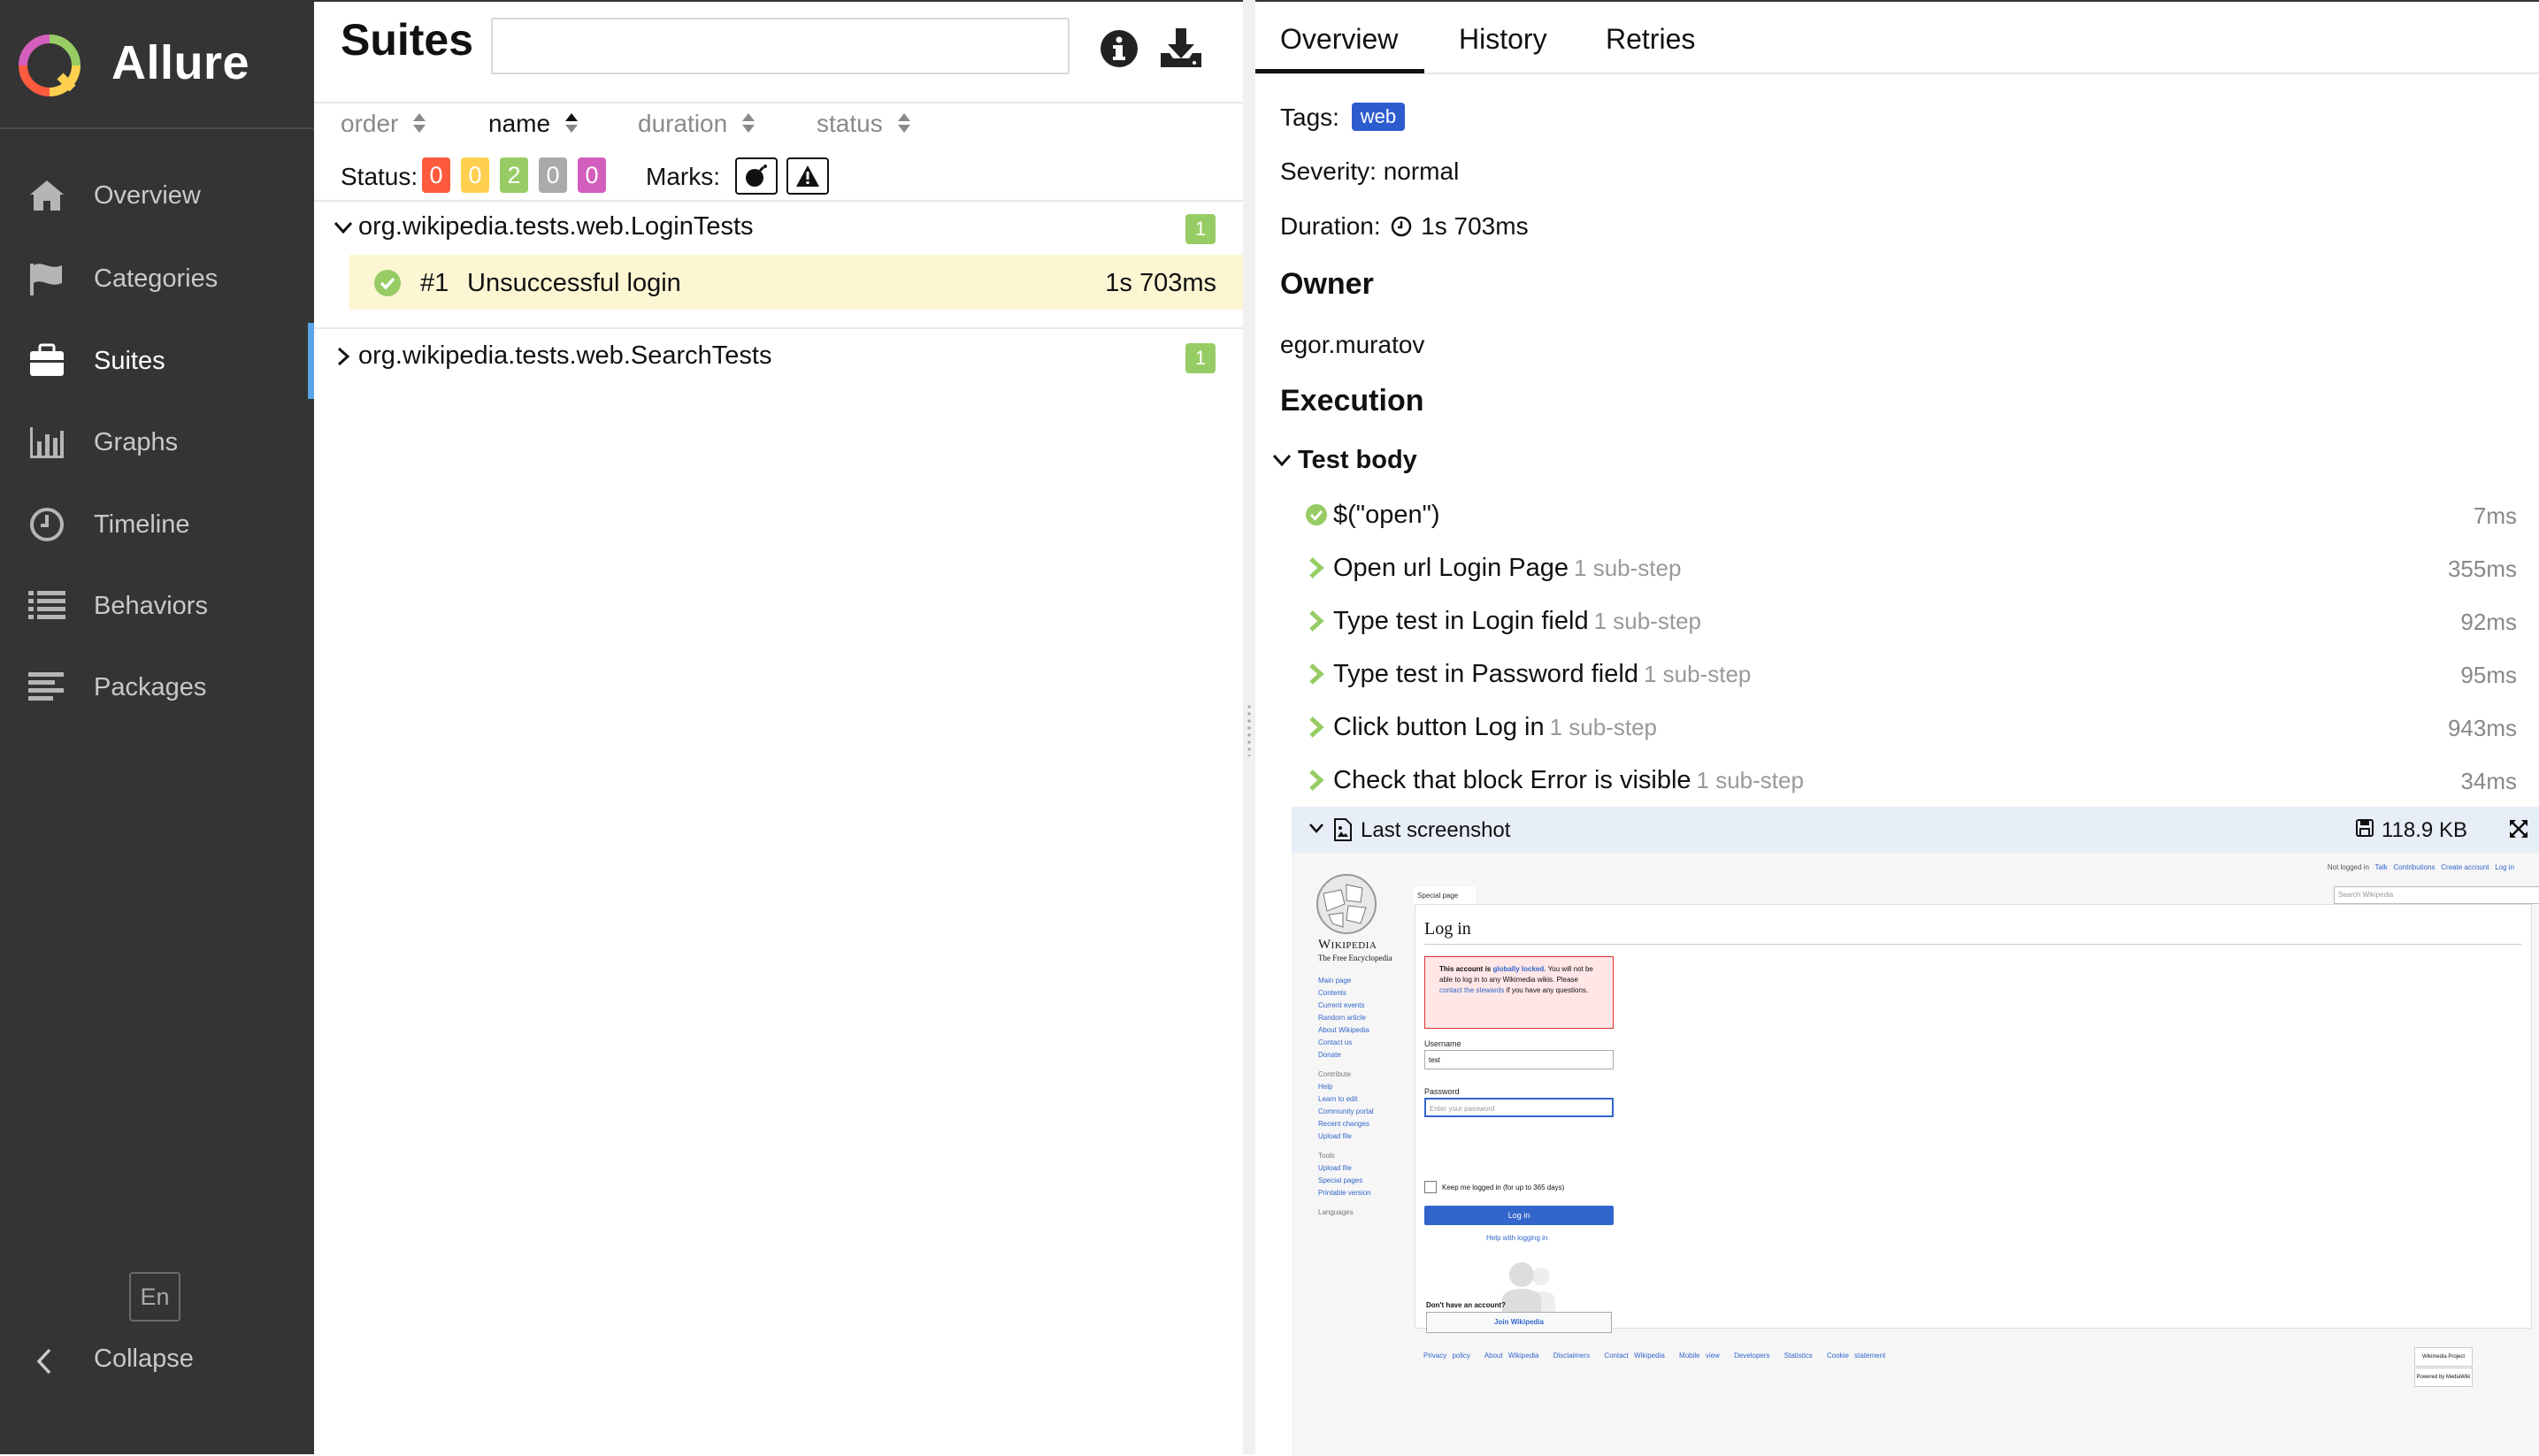 The height and width of the screenshot is (1456, 2539). What do you see at coordinates (1386, 515) in the screenshot?
I see `step-title: $("open")` at bounding box center [1386, 515].